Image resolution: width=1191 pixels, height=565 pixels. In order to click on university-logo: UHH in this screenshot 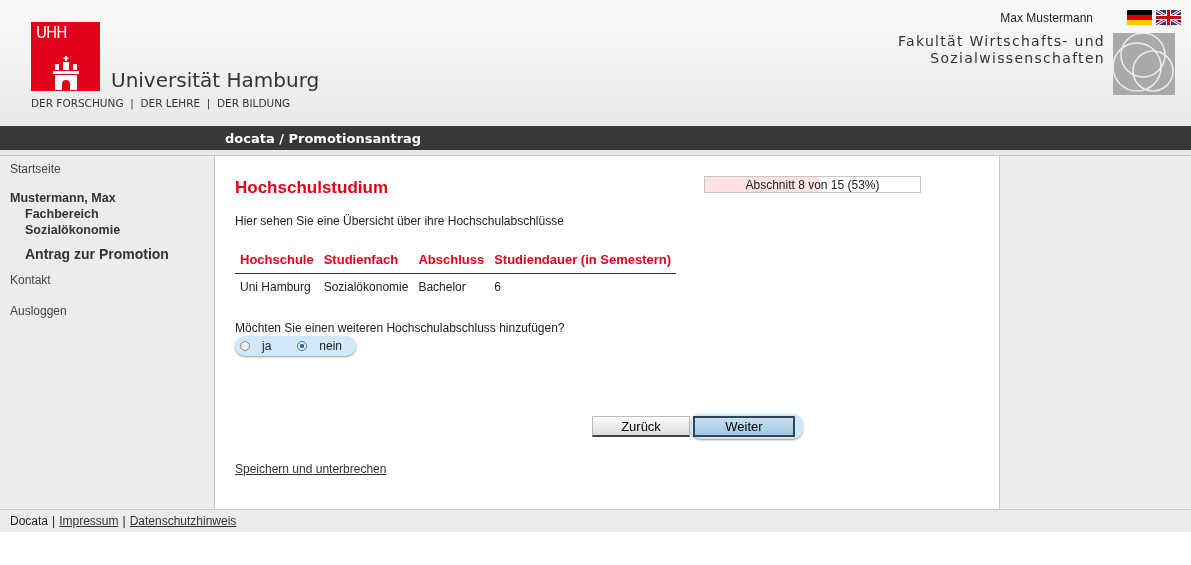, I will do `click(65, 56)`.